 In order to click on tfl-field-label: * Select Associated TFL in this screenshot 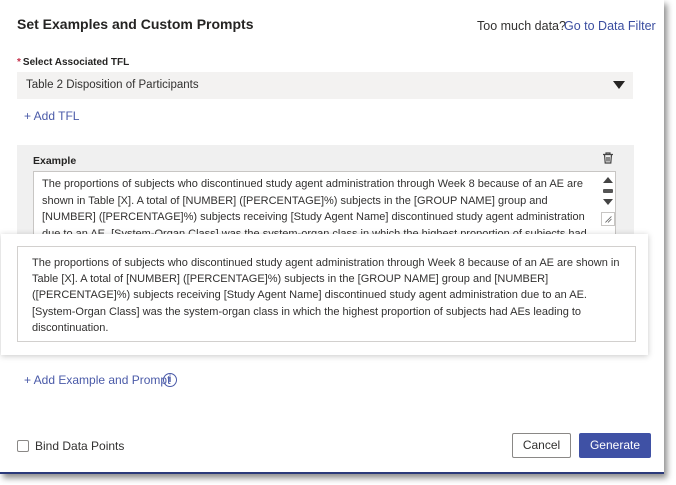, I will do `click(73, 62)`.